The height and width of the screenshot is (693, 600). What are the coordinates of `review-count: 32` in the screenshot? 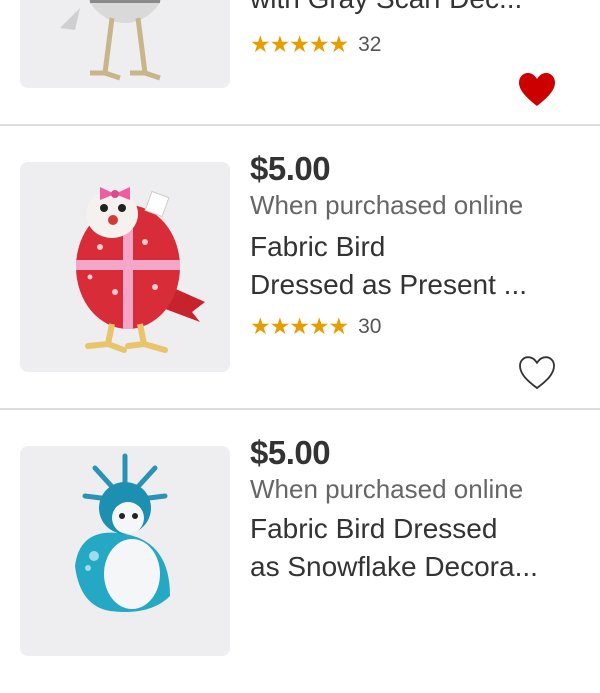 It's located at (370, 44).